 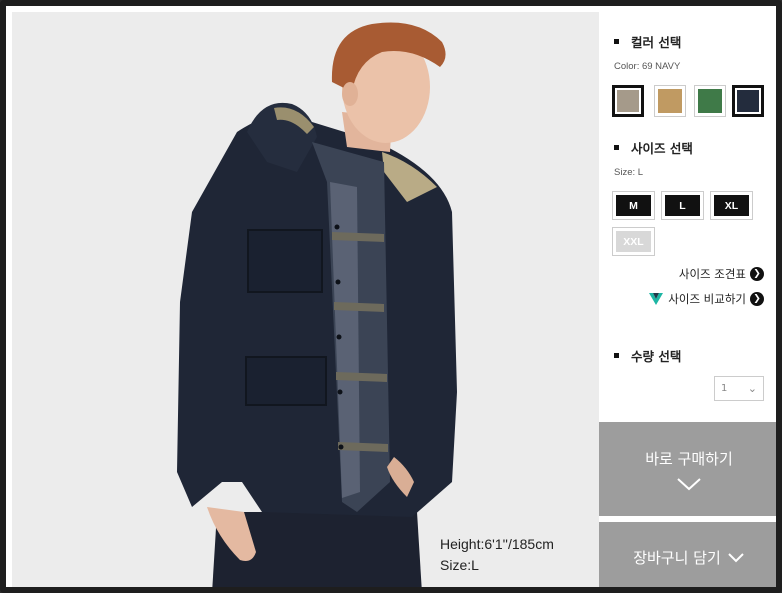 What do you see at coordinates (647, 41) in the screenshot?
I see `color-section-title: 컬러 선택` at bounding box center [647, 41].